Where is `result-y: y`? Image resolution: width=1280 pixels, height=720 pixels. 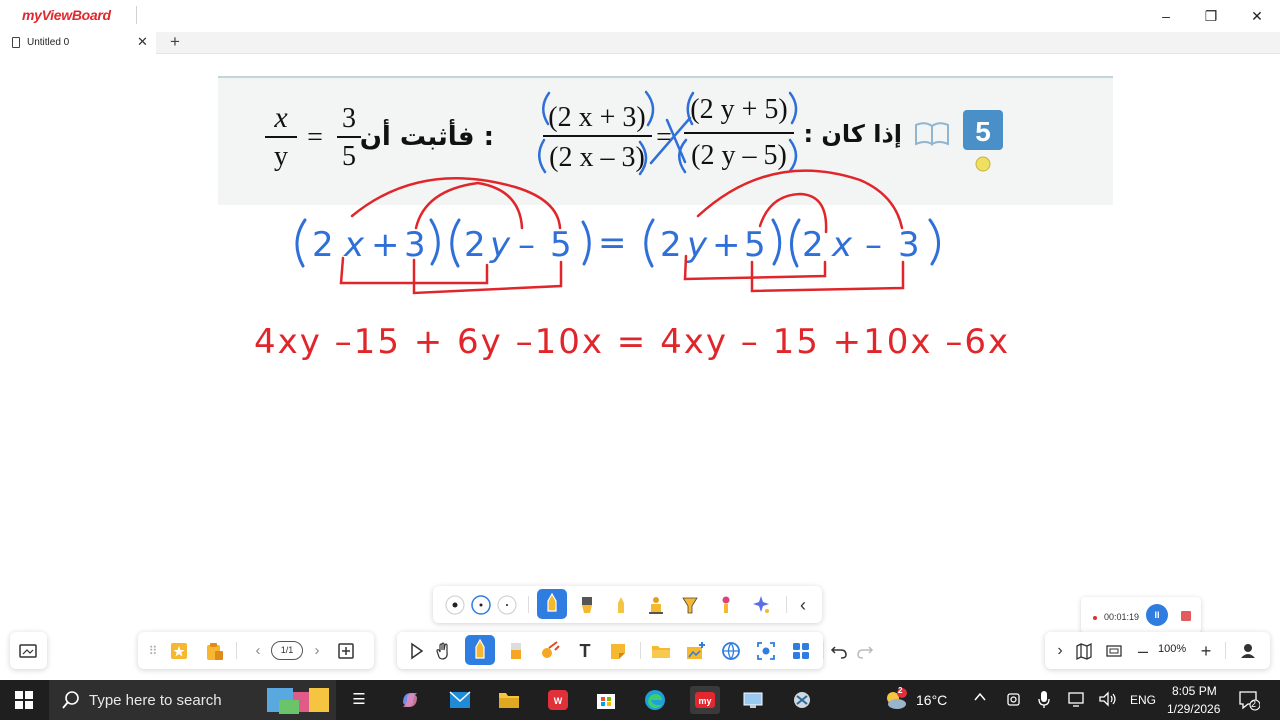 result-y: y is located at coordinates (281, 156).